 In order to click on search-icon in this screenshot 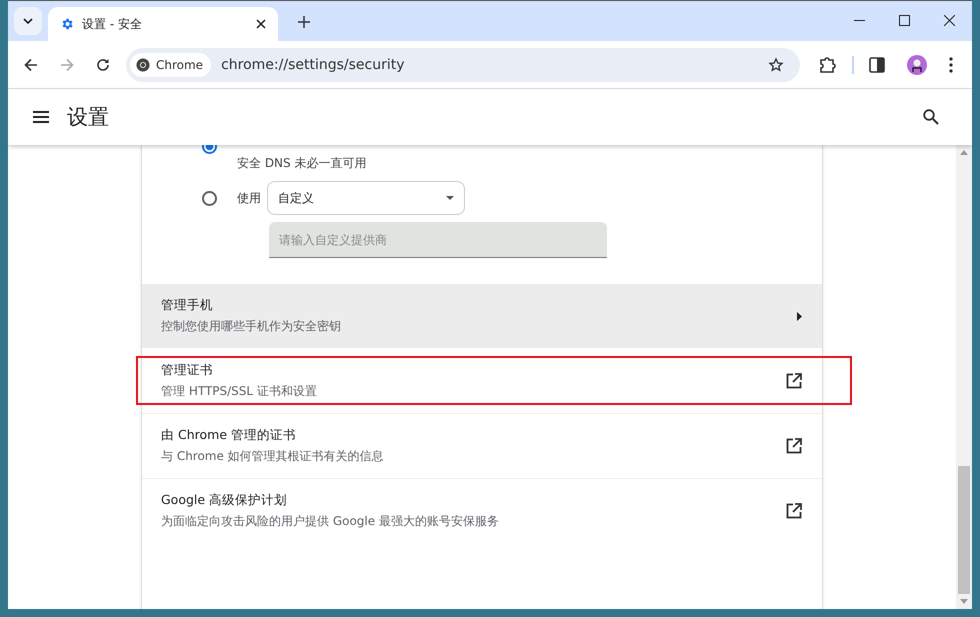, I will do `click(931, 117)`.